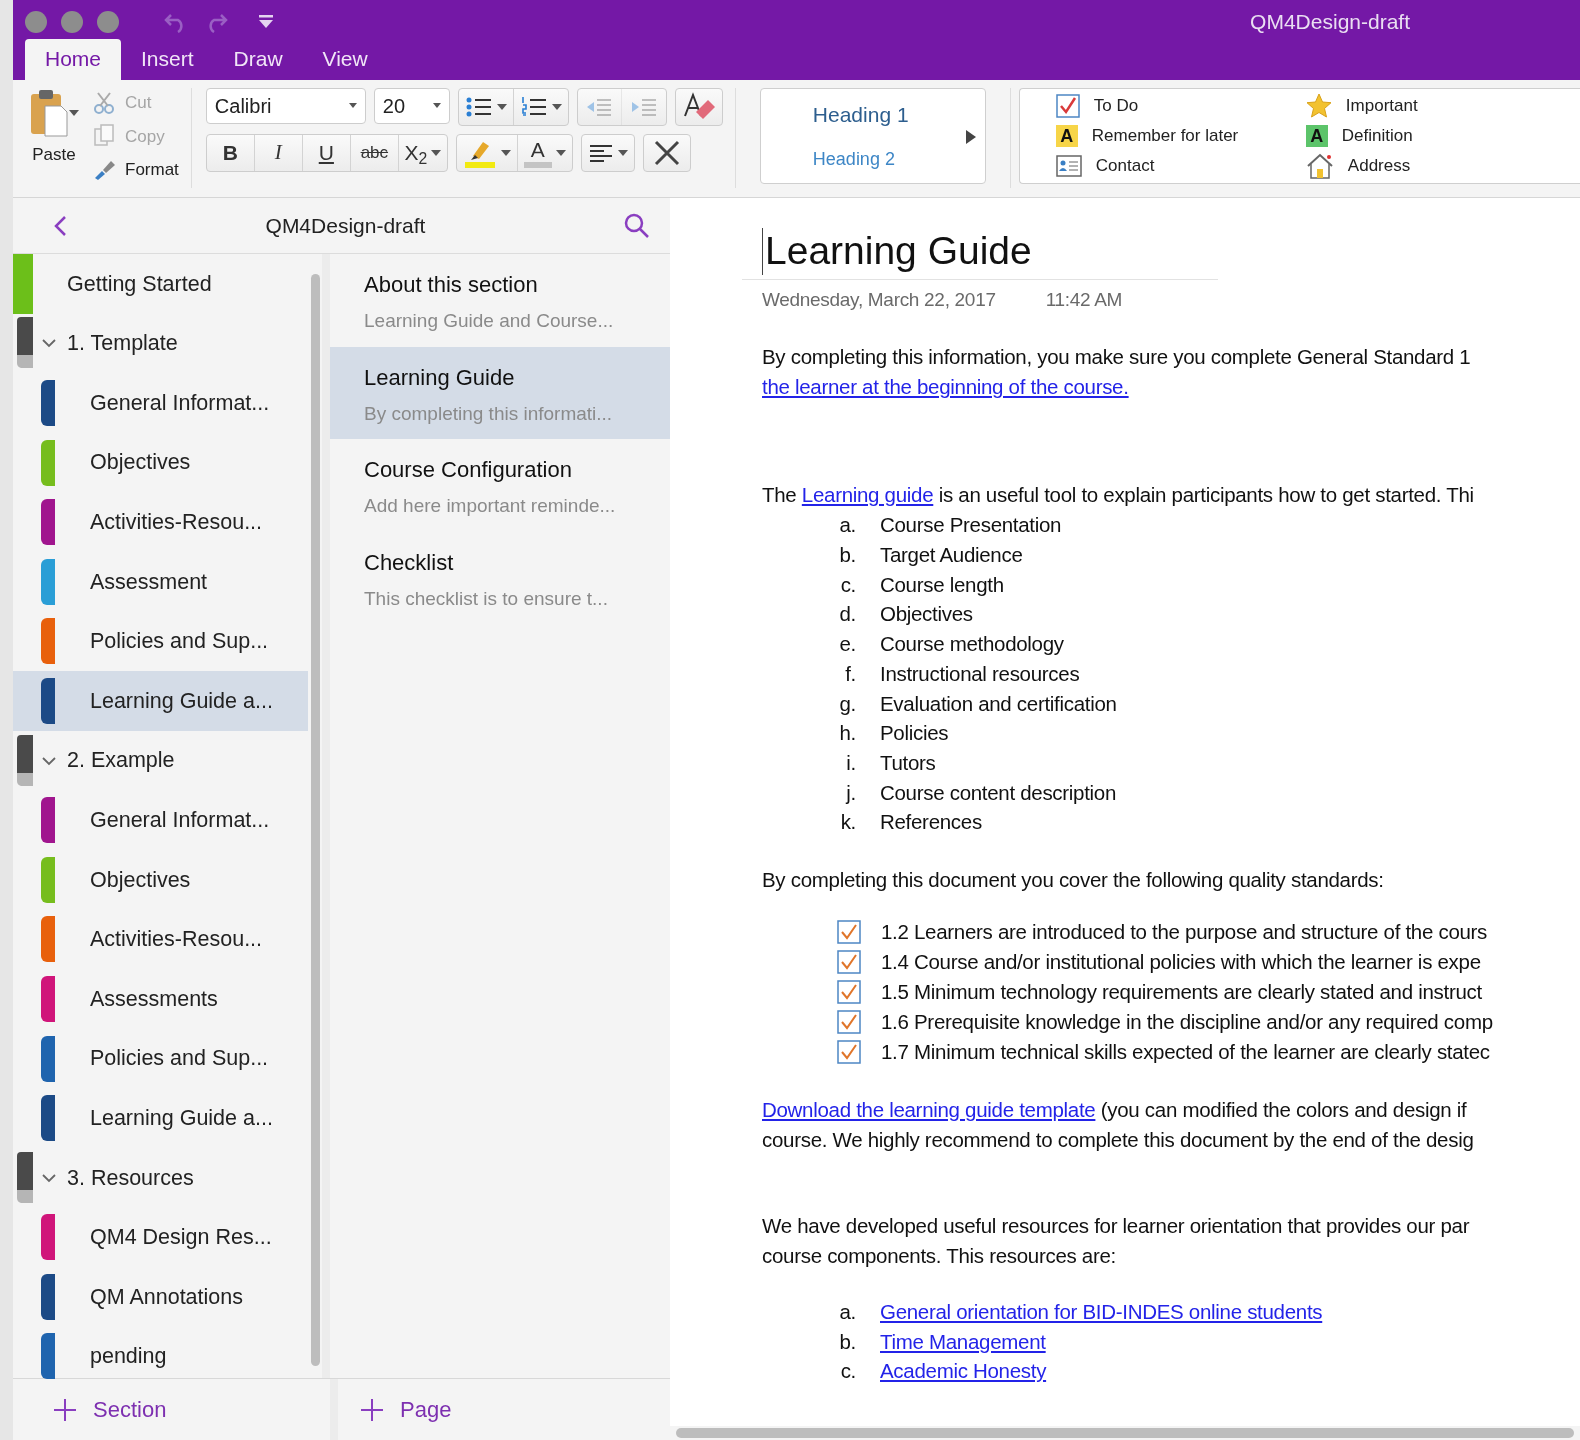  I want to click on list-marker: a., so click(847, 525).